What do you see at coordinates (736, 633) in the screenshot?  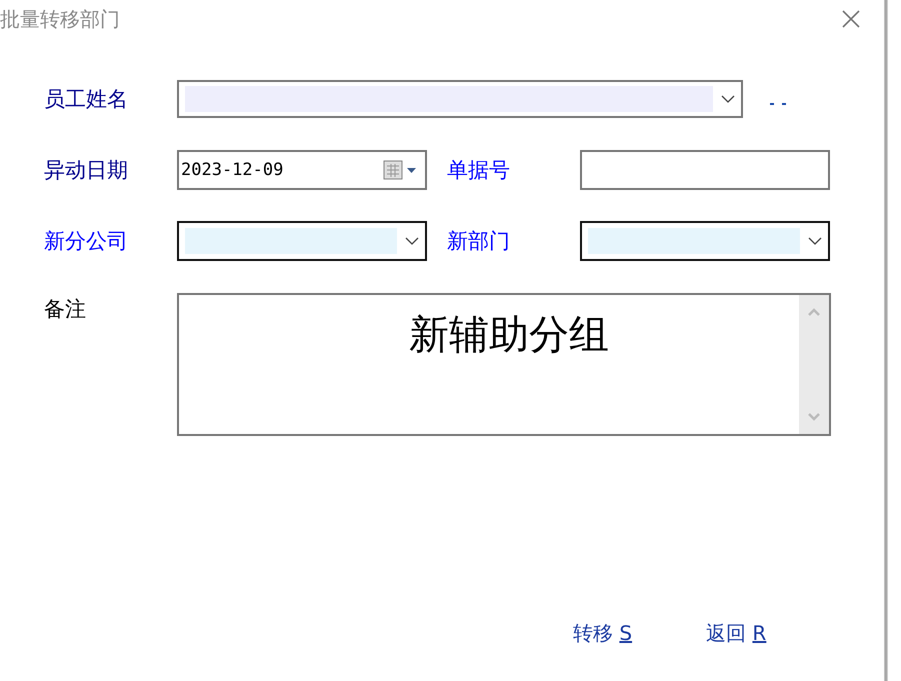 I see `action-link: 返回 R` at bounding box center [736, 633].